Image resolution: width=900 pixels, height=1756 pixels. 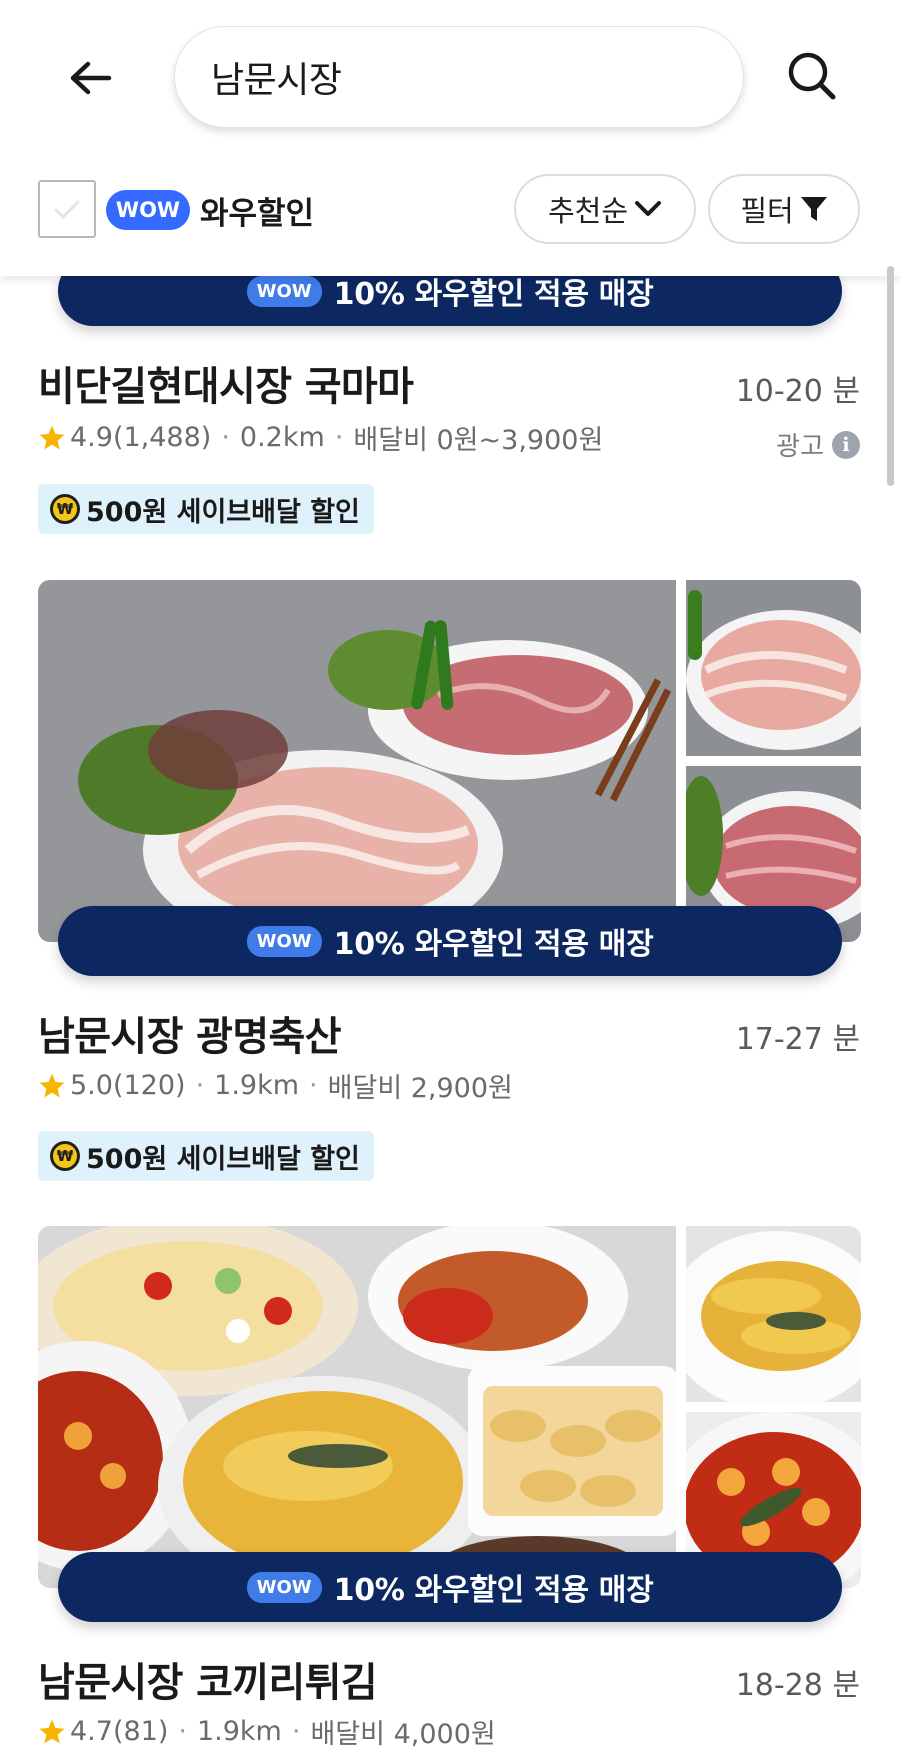 I want to click on ad-label: 광고 i, so click(x=818, y=444).